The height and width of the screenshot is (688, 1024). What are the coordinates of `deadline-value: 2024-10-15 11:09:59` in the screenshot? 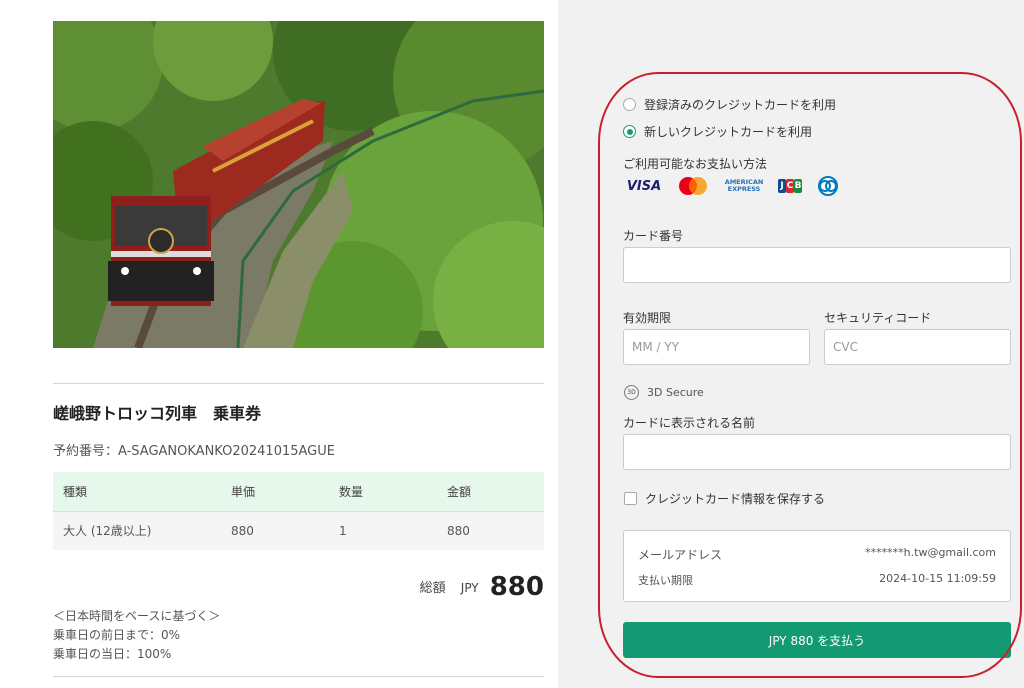 It's located at (937, 578).